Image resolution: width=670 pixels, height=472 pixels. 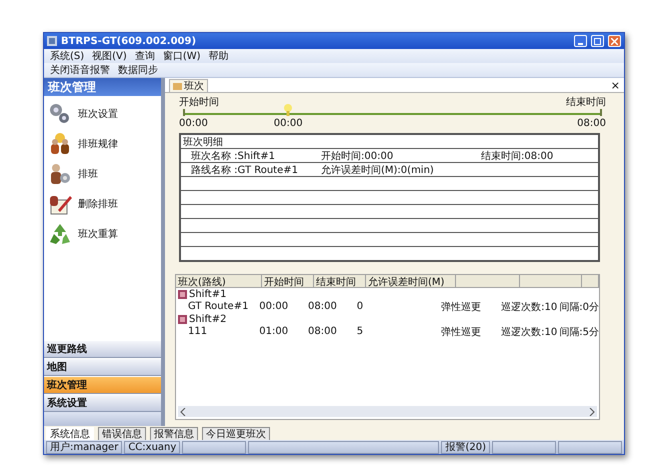 What do you see at coordinates (465, 447) in the screenshot?
I see `status-text: 报警(20)` at bounding box center [465, 447].